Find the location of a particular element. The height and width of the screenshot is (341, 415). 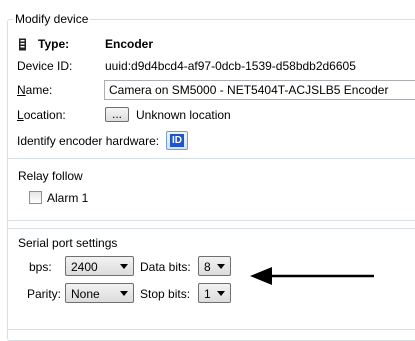

name-label: Name: is located at coordinates (34, 90).